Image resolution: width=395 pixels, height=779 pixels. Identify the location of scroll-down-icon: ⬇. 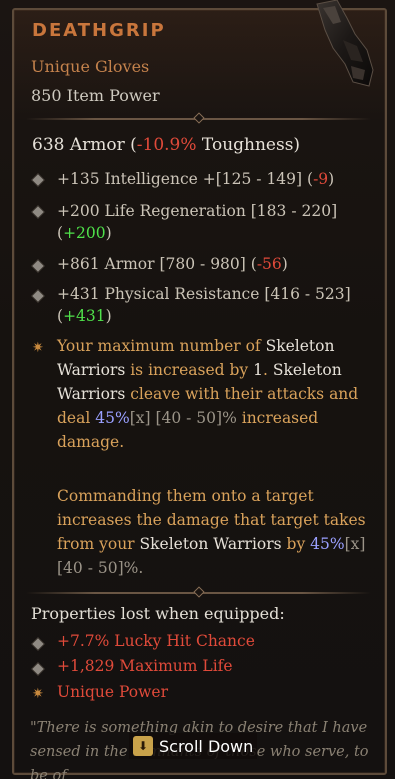
(143, 746).